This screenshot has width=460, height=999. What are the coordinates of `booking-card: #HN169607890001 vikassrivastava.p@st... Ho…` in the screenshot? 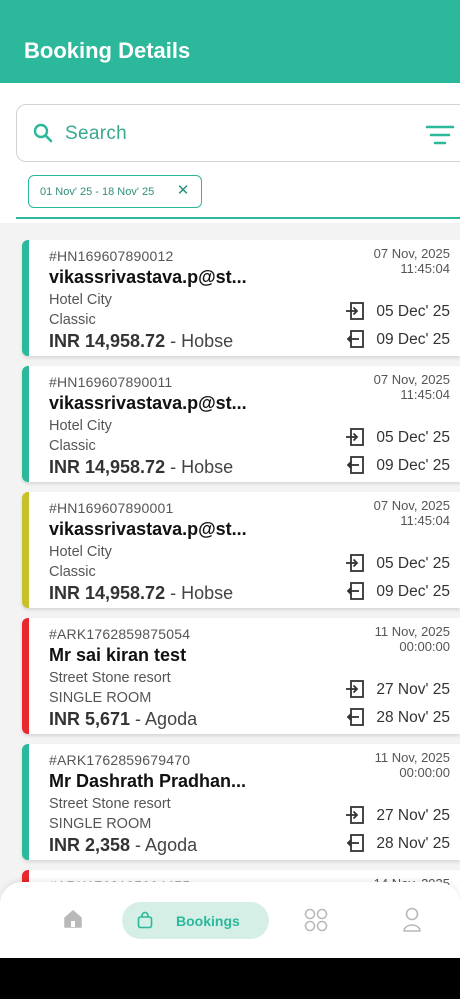 It's located at (241, 550).